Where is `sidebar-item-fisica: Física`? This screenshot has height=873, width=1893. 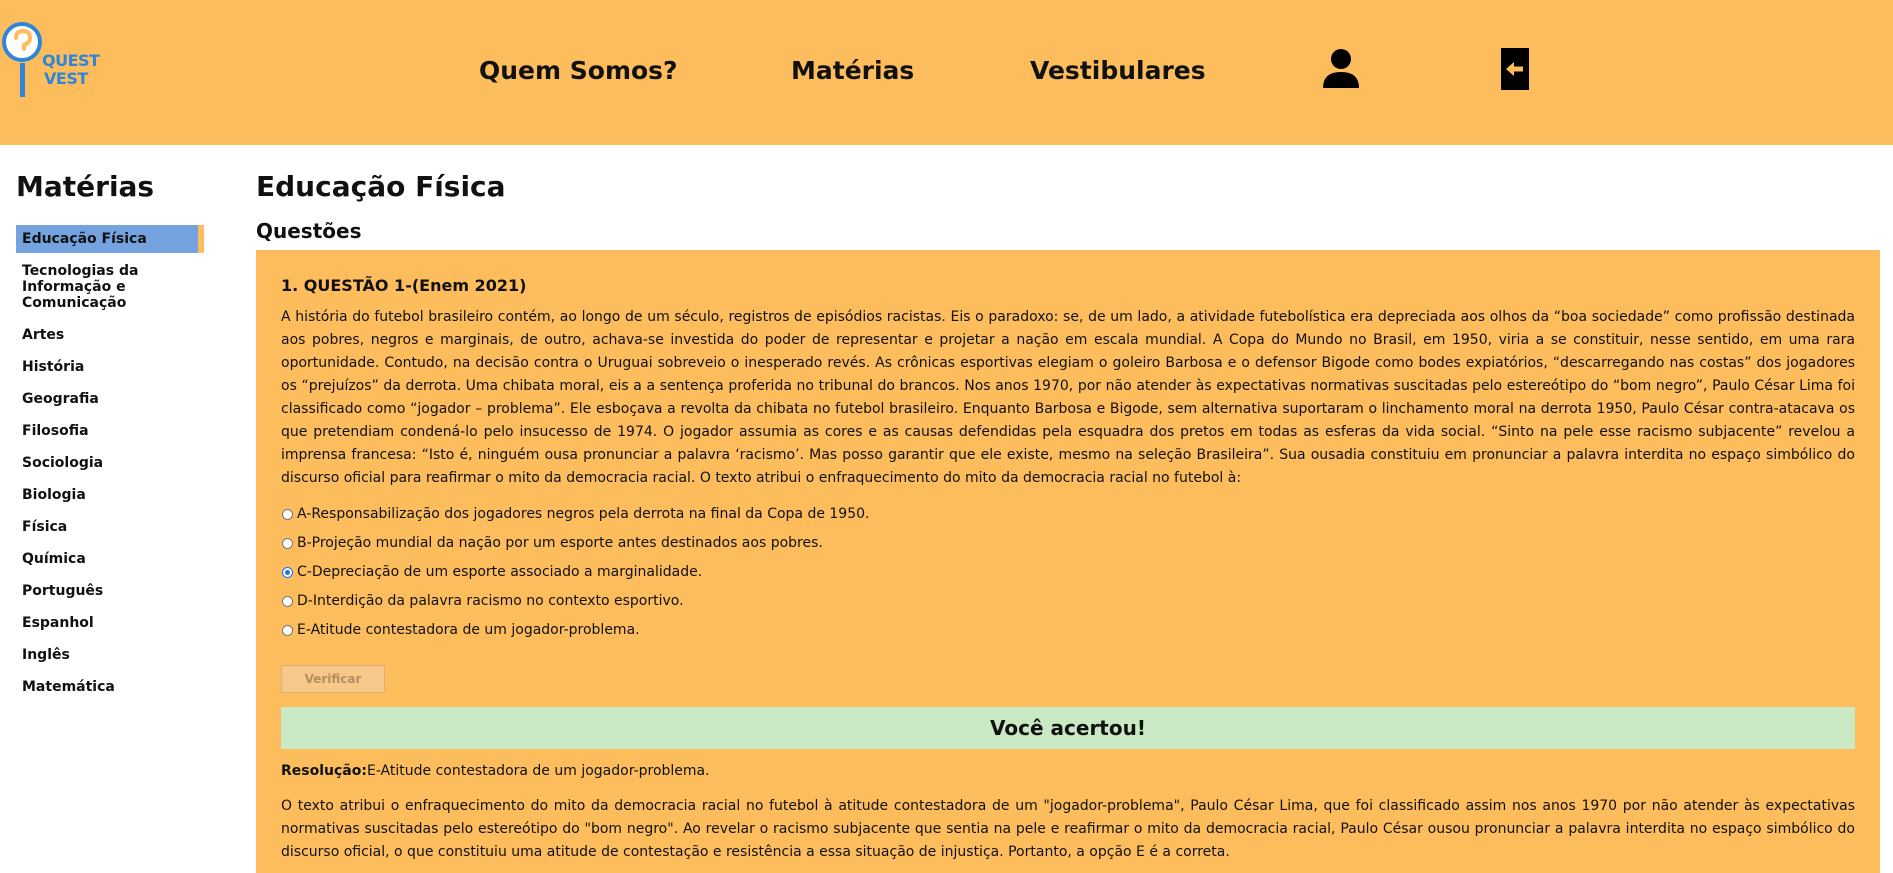 sidebar-item-fisica: Física is located at coordinates (110, 527).